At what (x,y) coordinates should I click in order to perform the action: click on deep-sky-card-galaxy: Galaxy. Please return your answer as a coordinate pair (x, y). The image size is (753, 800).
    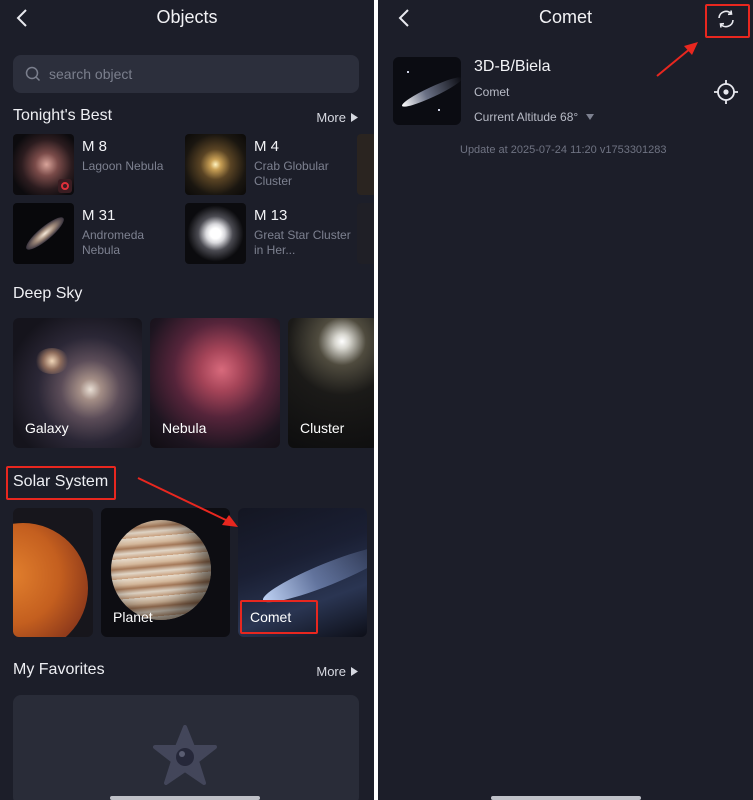
    Looking at the image, I should click on (77, 383).